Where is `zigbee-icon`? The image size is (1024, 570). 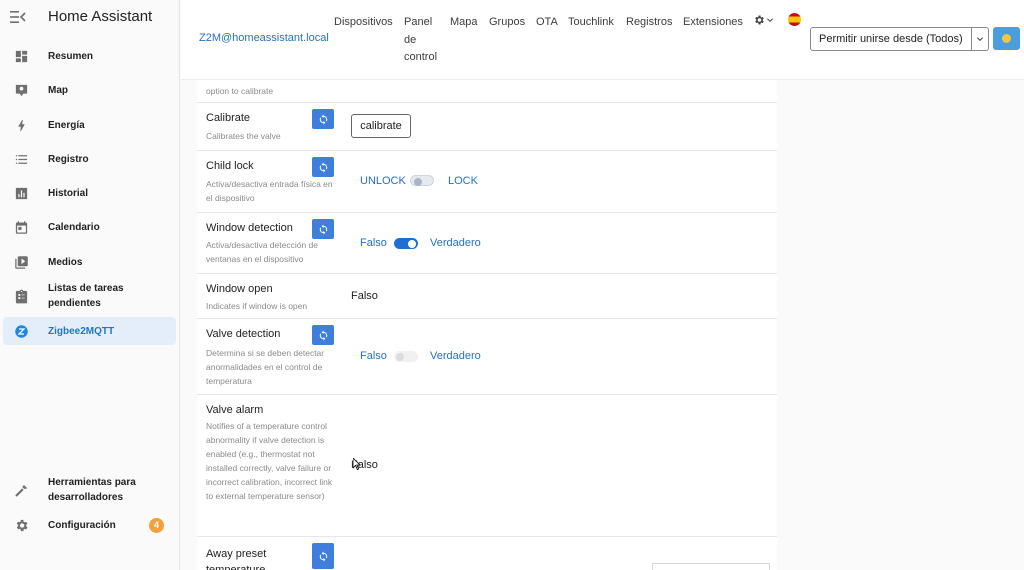 zigbee-icon is located at coordinates (21, 331).